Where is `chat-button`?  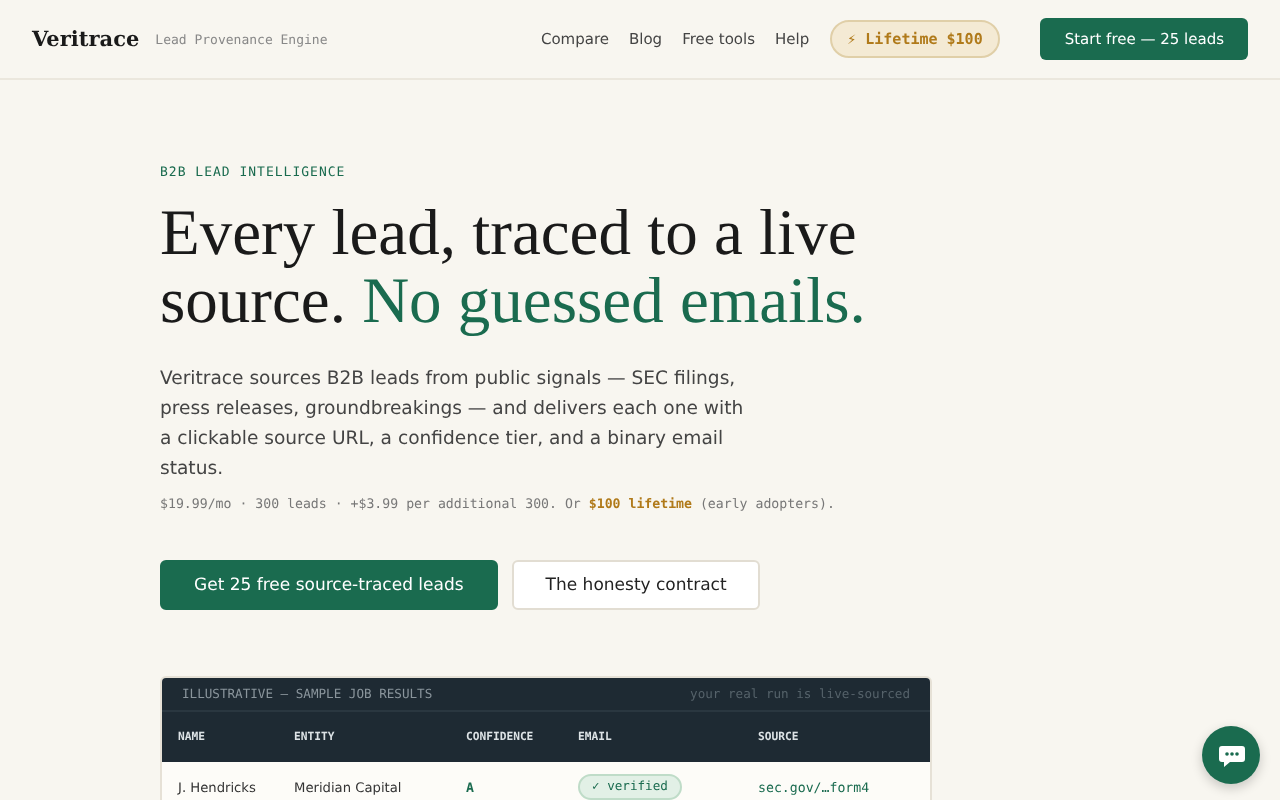
chat-button is located at coordinates (1231, 755).